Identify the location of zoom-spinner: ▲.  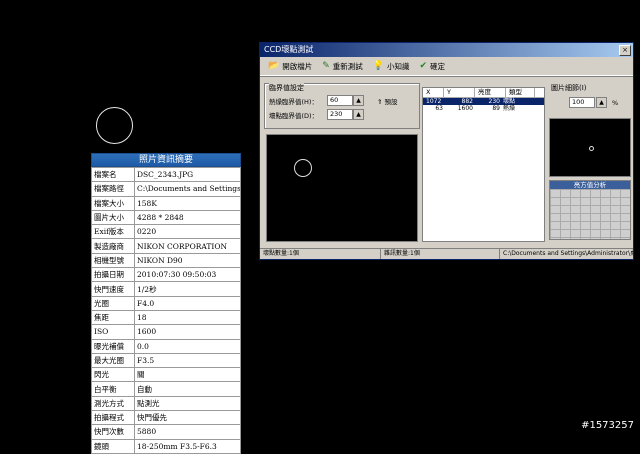
(601, 102).